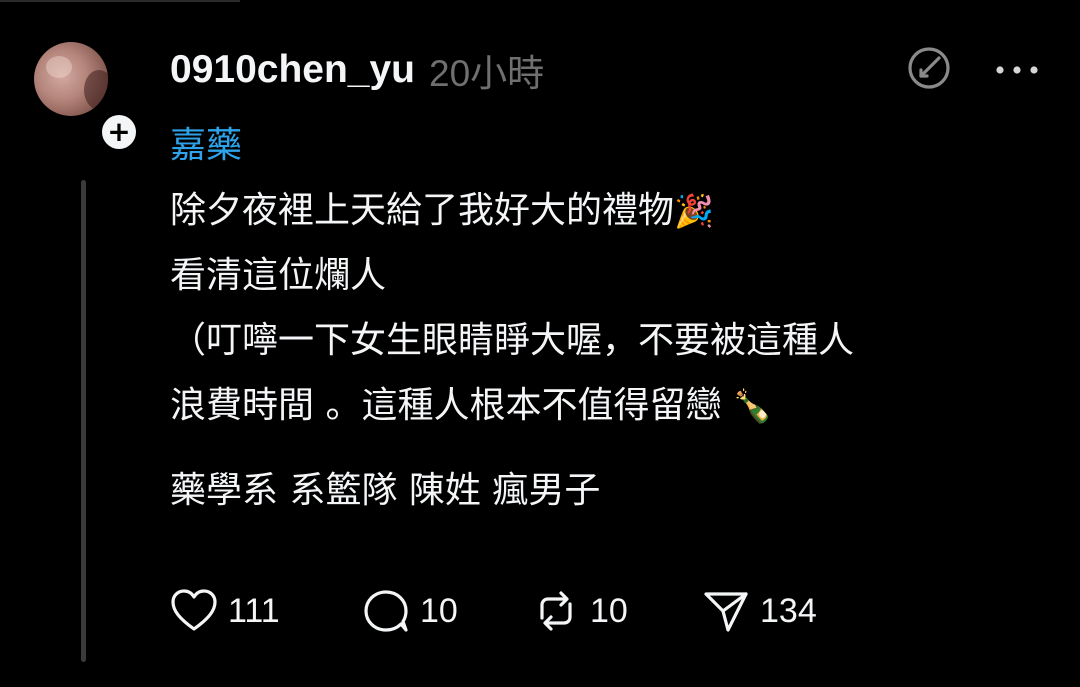 The height and width of the screenshot is (687, 1080). I want to click on share-button: 134, so click(759, 611).